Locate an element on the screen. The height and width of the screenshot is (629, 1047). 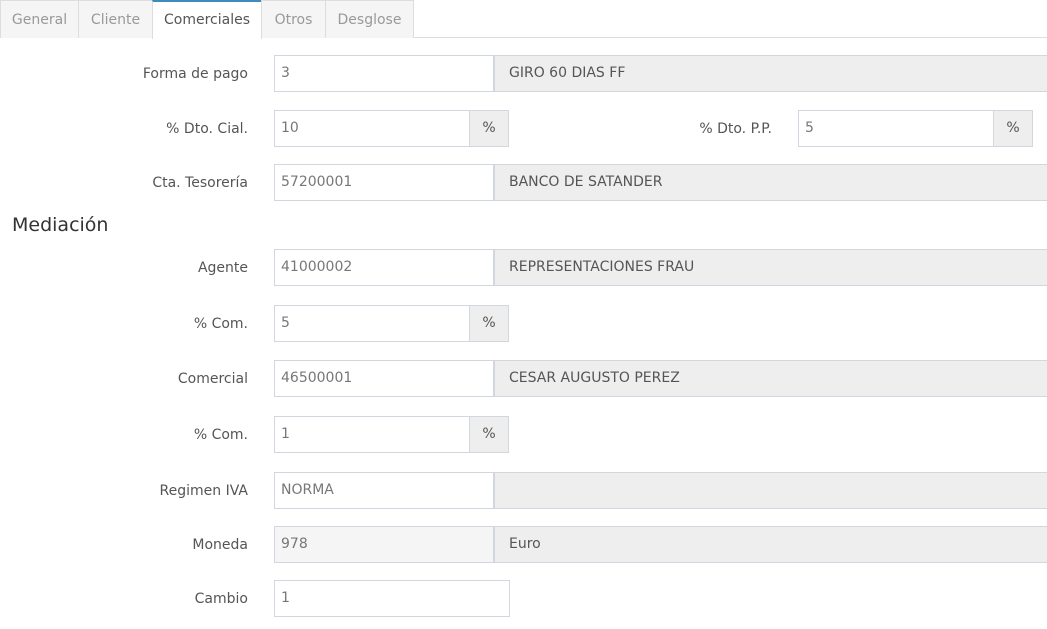
dto-cial-percent-addon: % is located at coordinates (489, 128).